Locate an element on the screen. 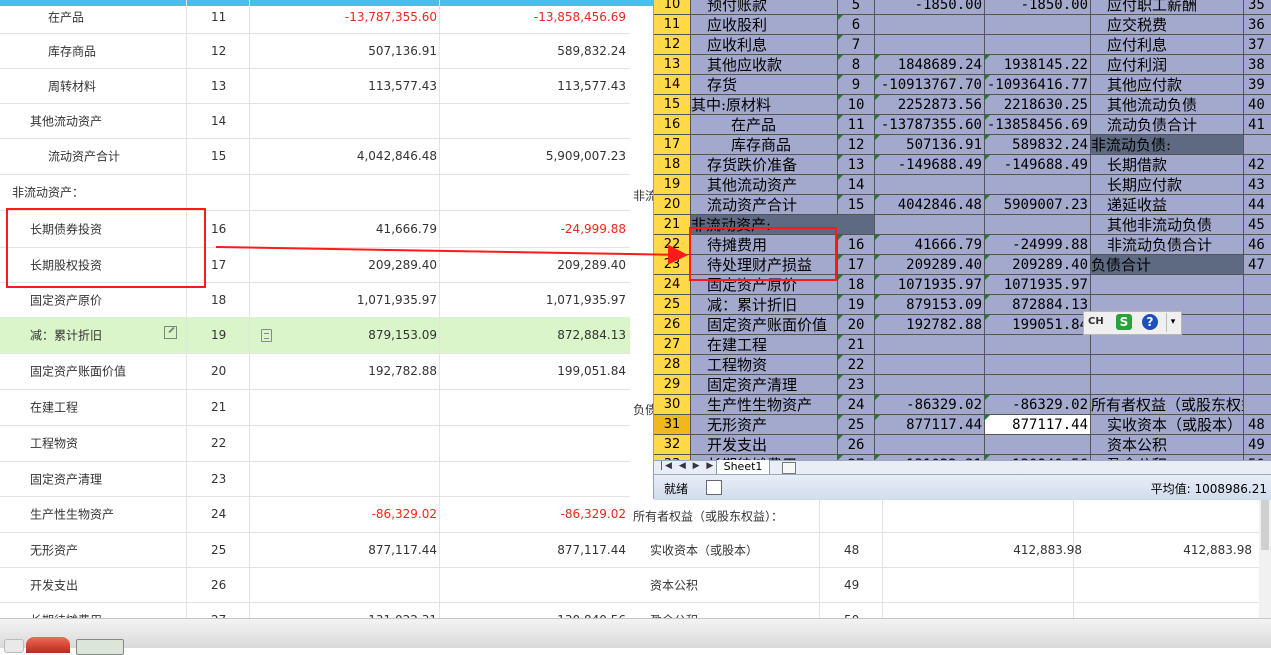 This screenshot has height=655, width=1271. sheet-cell: 199051.84 is located at coordinates (1038, 325).